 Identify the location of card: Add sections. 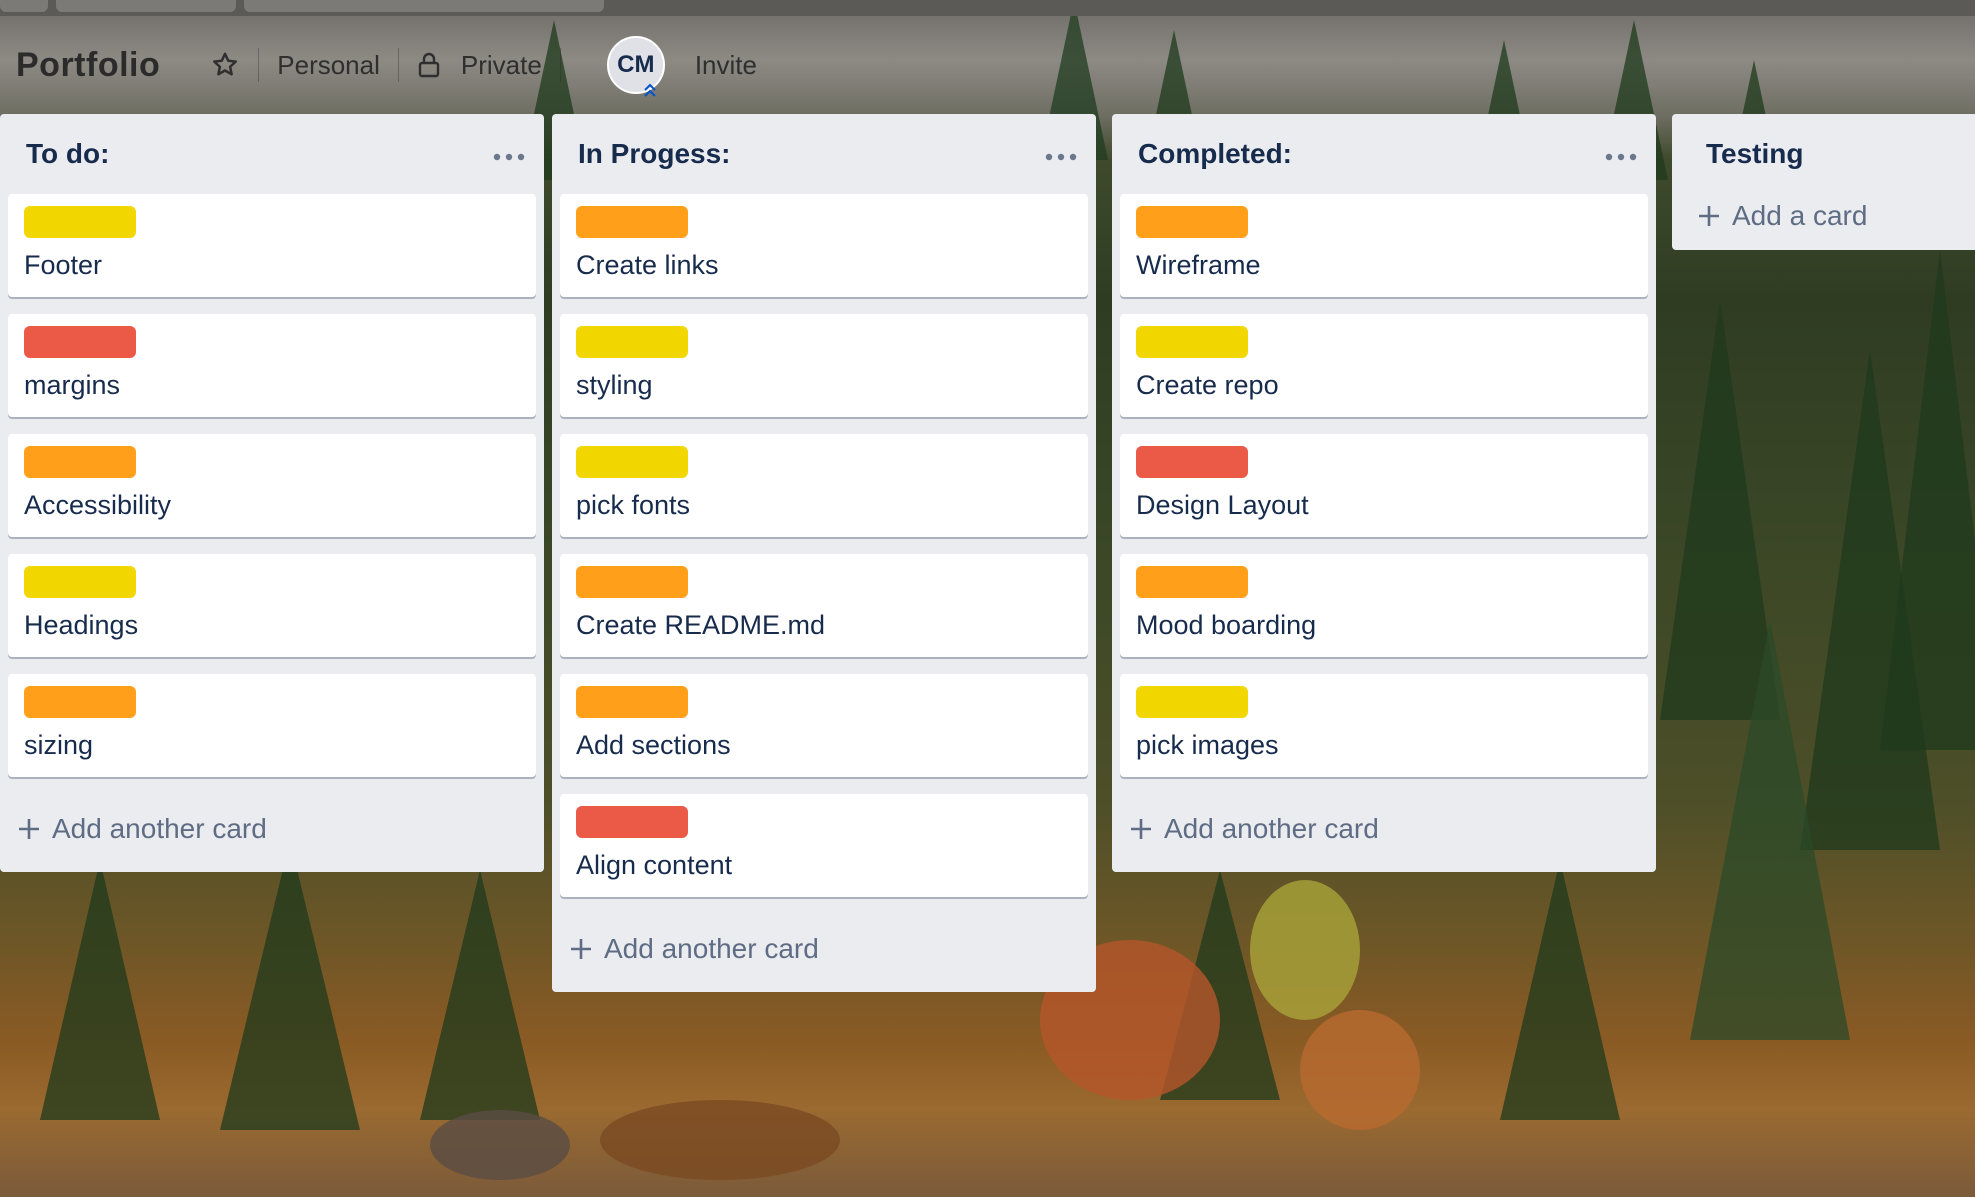
(824, 725).